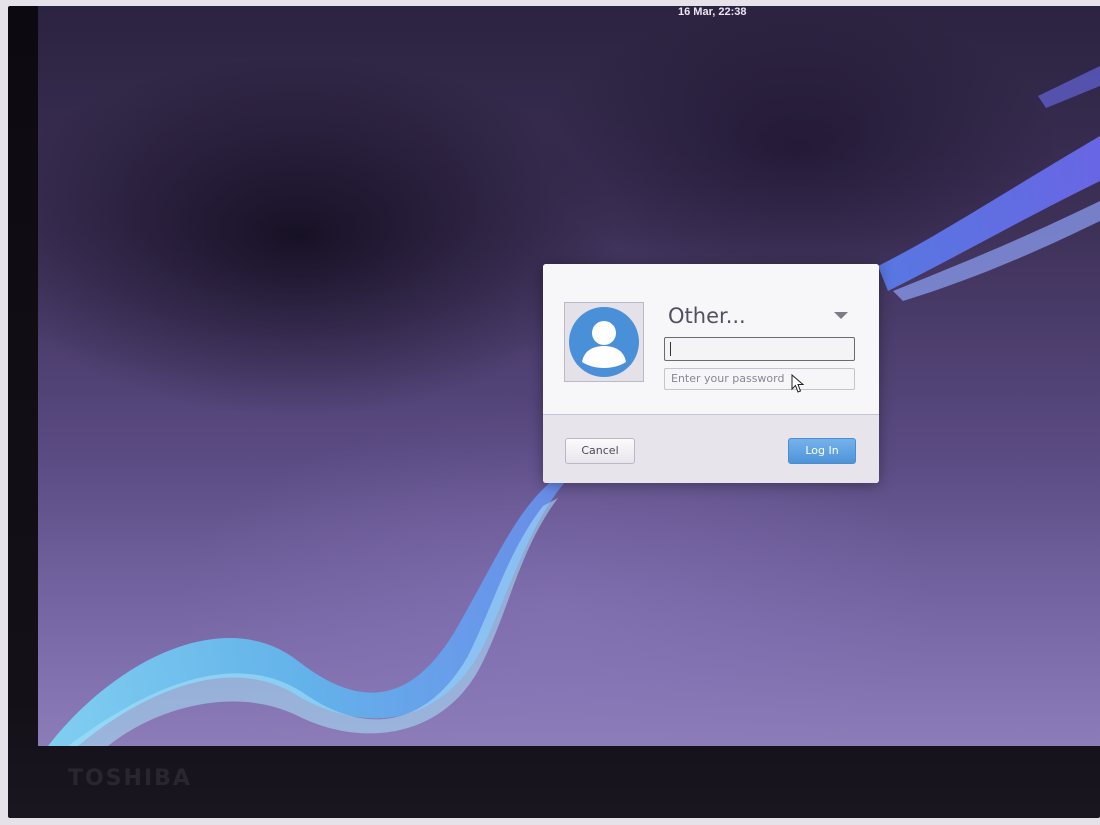 The image size is (1100, 825). What do you see at coordinates (759, 349) in the screenshot?
I see `username-field` at bounding box center [759, 349].